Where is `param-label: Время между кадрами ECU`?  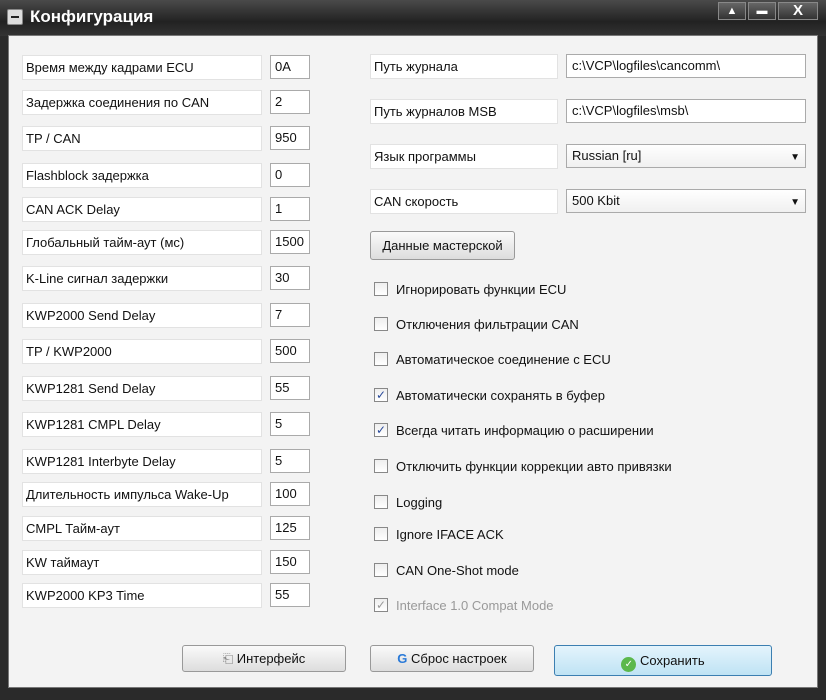 param-label: Время между кадрами ECU is located at coordinates (142, 67).